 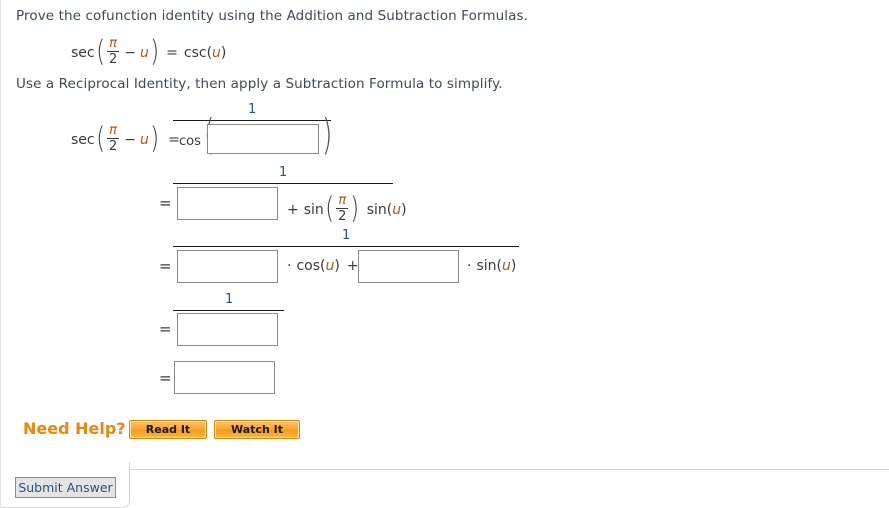 What do you see at coordinates (65, 487) in the screenshot?
I see `submit-answer-button: Submit Answer` at bounding box center [65, 487].